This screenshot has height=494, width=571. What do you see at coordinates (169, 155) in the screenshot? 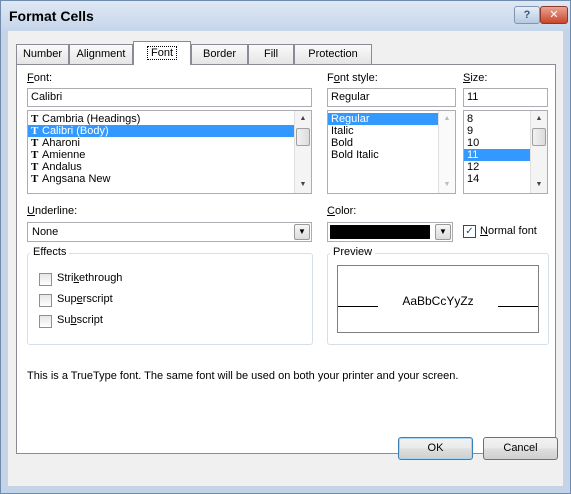
I see `font-list-item: T Amienne` at bounding box center [169, 155].